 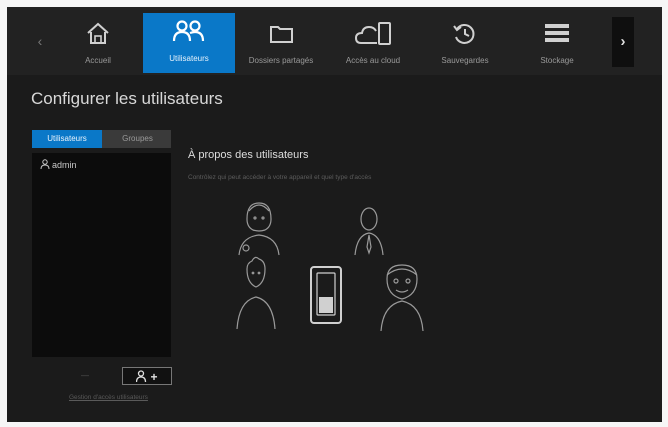 I want to click on folder-icon, so click(x=281, y=34).